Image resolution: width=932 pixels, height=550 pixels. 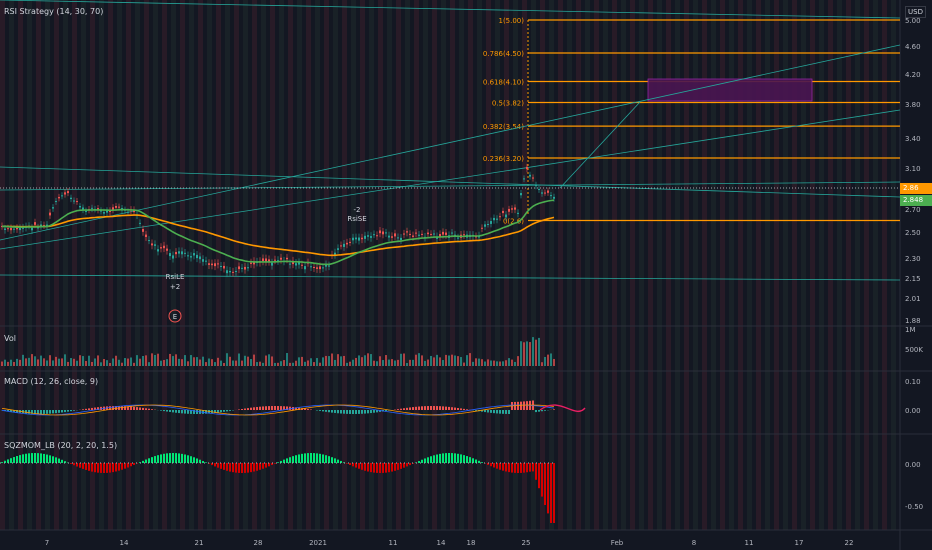 What do you see at coordinates (913, 210) in the screenshot?
I see `price-axis-label: 2.70` at bounding box center [913, 210].